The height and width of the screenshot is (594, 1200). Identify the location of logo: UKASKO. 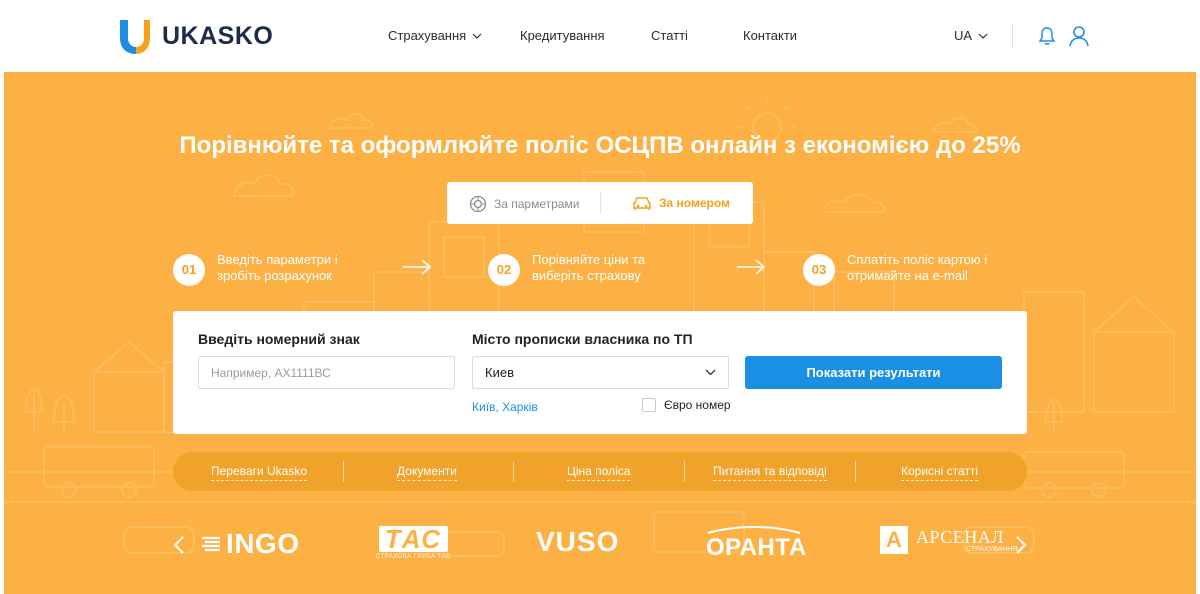
(193, 36).